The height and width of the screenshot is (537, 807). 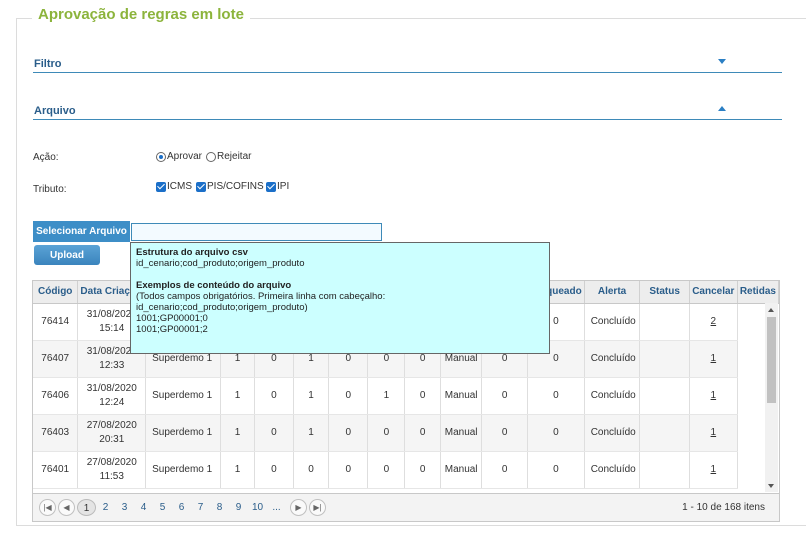 I want to click on page-number: 5, so click(x=162, y=507).